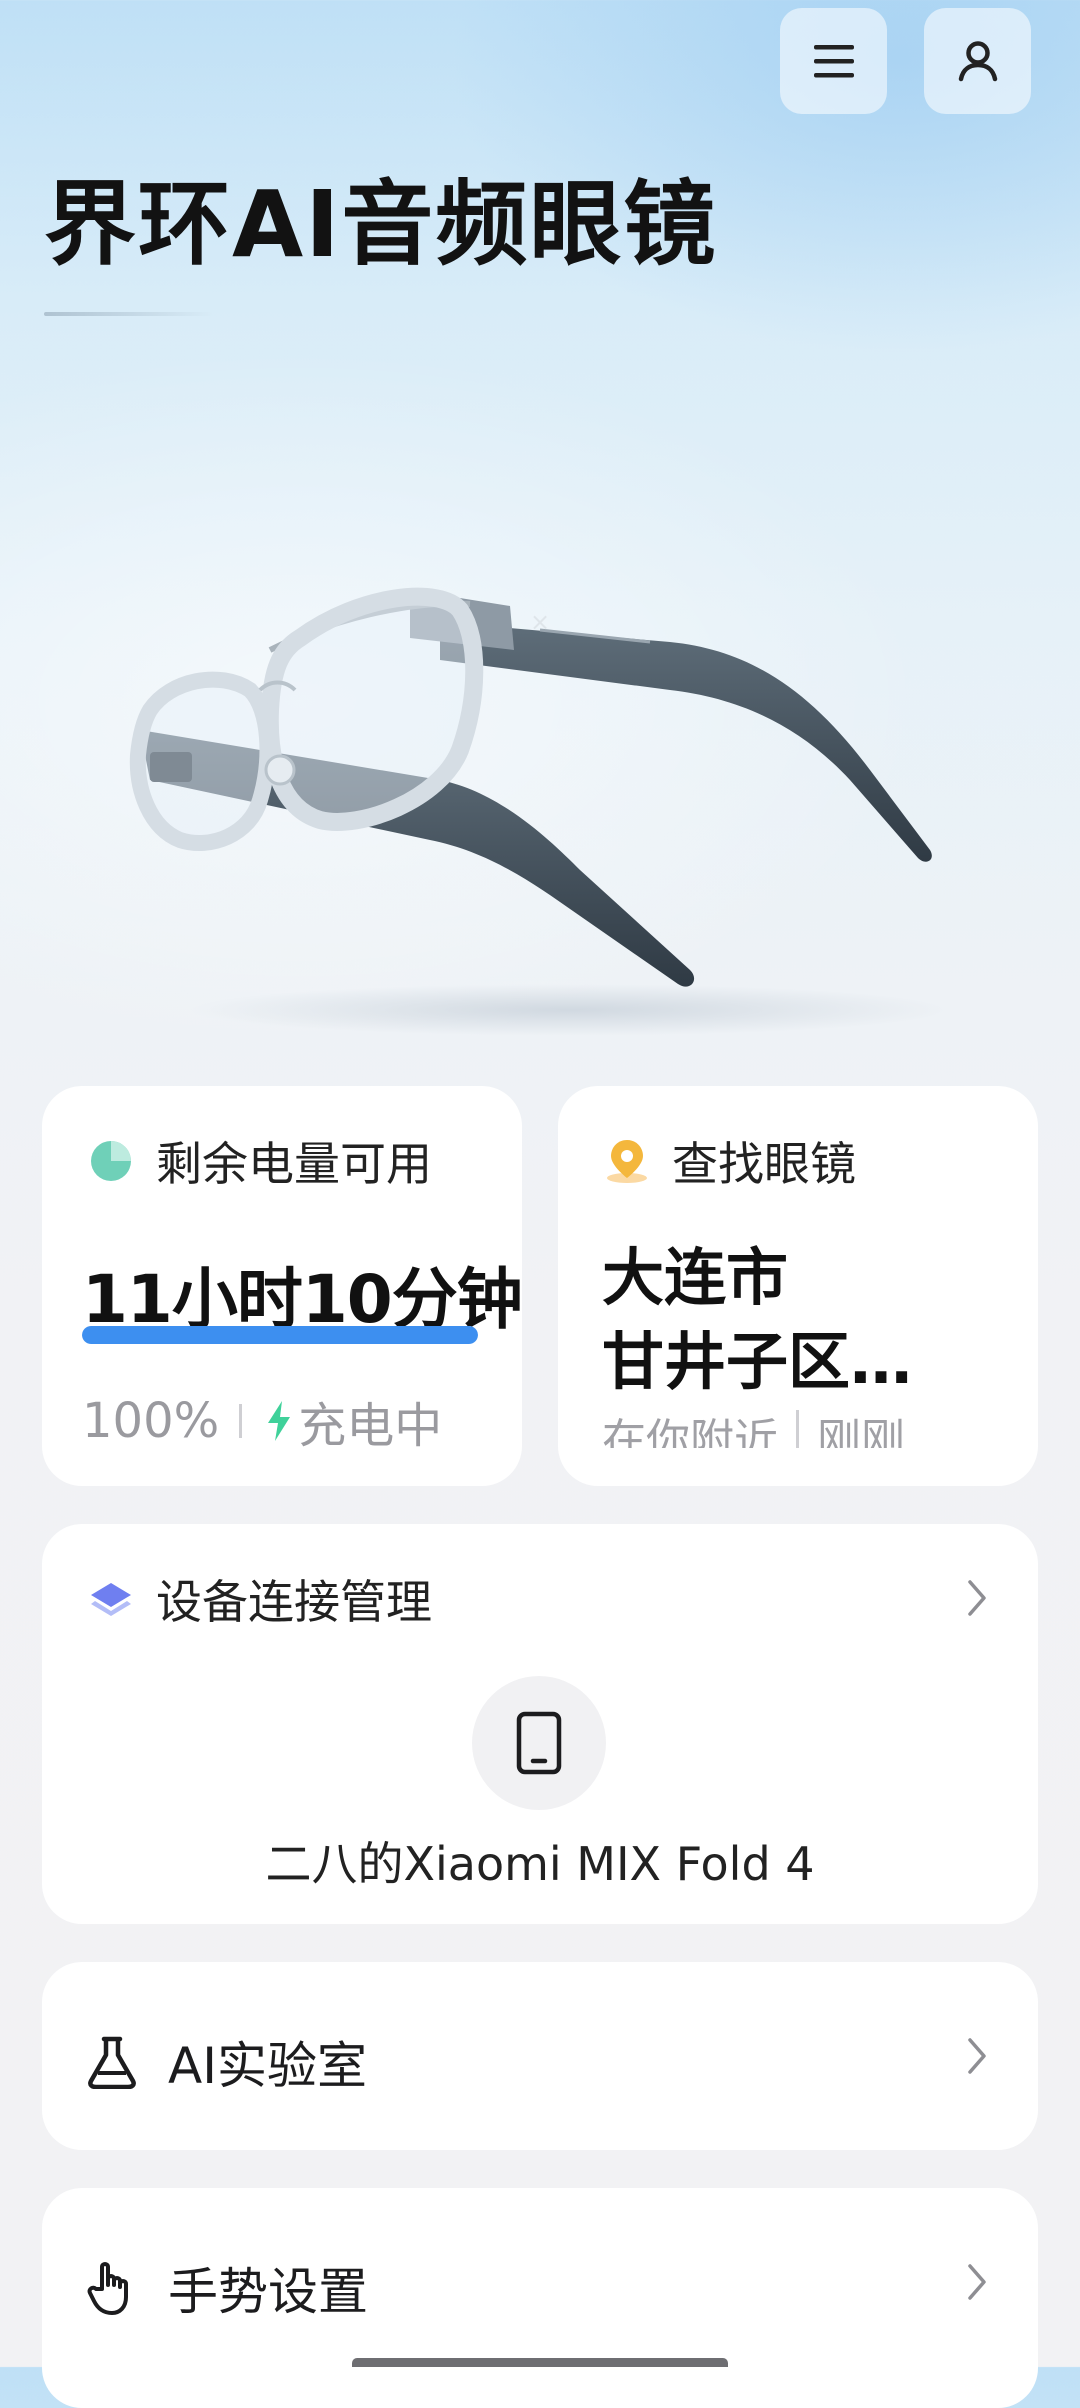  Describe the element at coordinates (627, 1161) in the screenshot. I see `location-pin-icon` at that location.